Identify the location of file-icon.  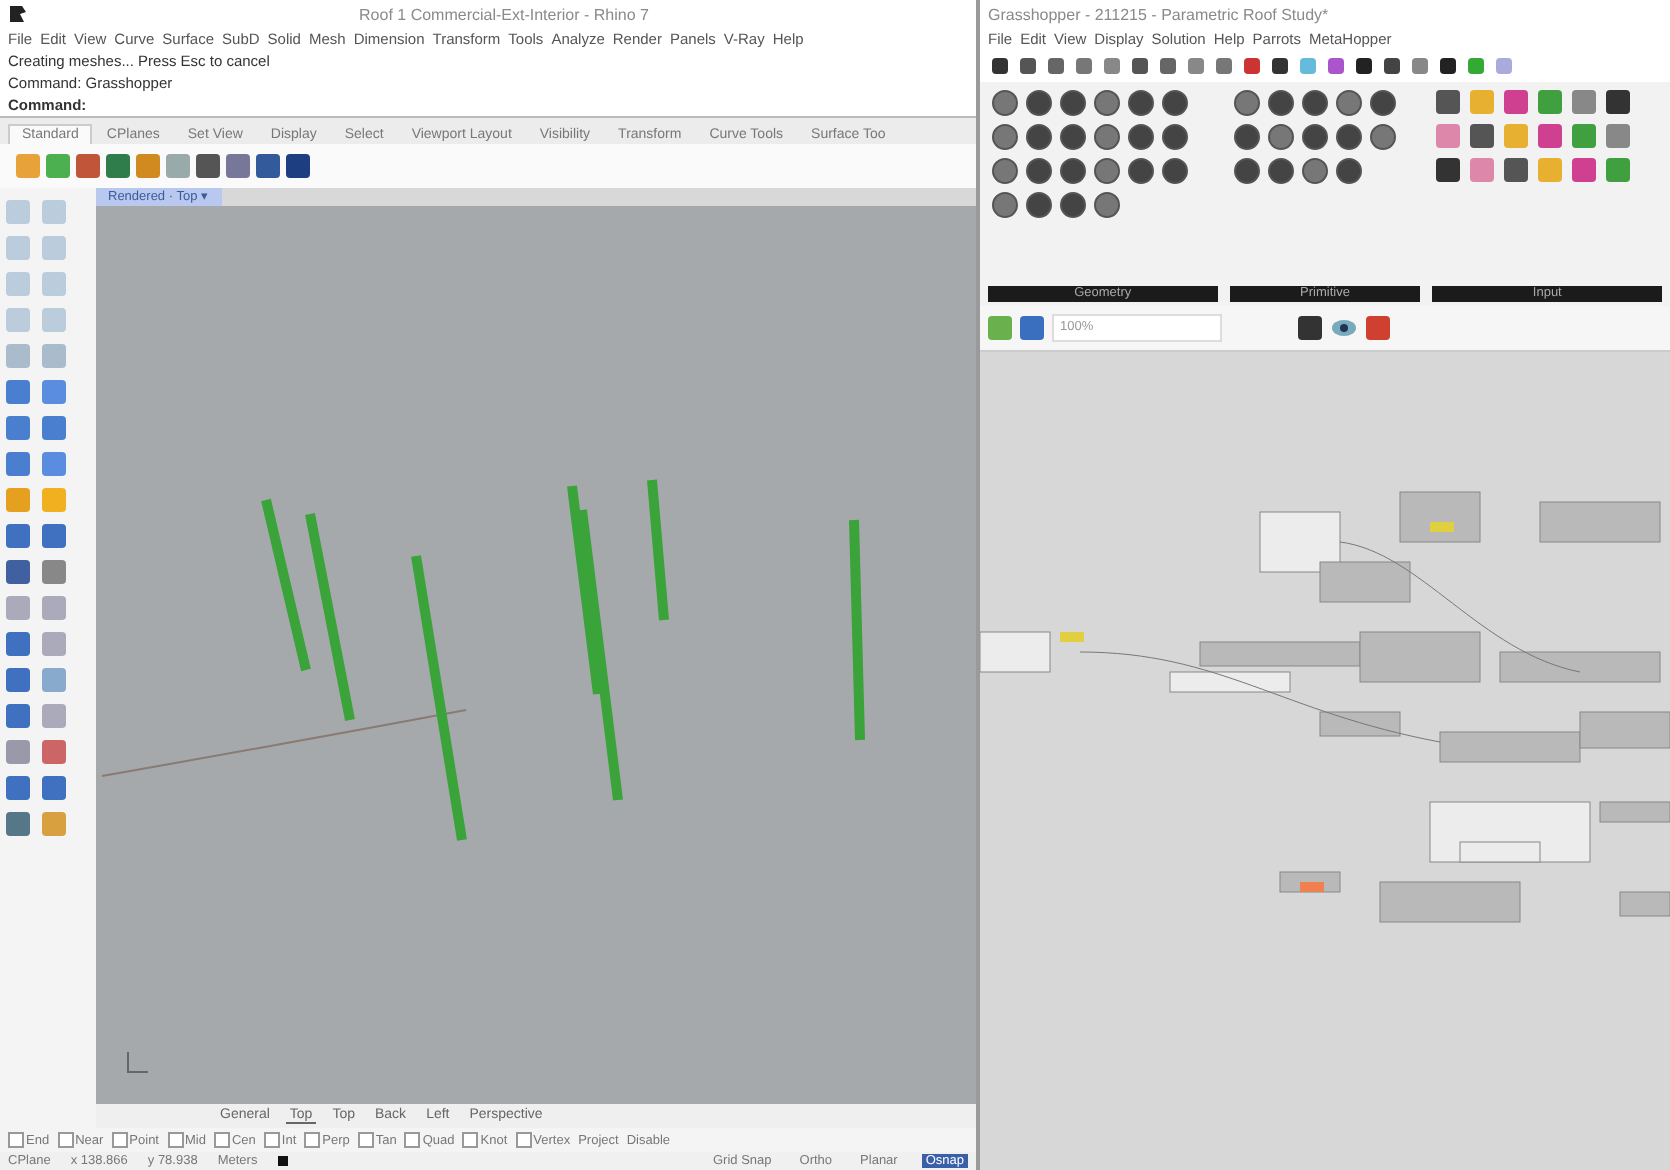
(1000, 328).